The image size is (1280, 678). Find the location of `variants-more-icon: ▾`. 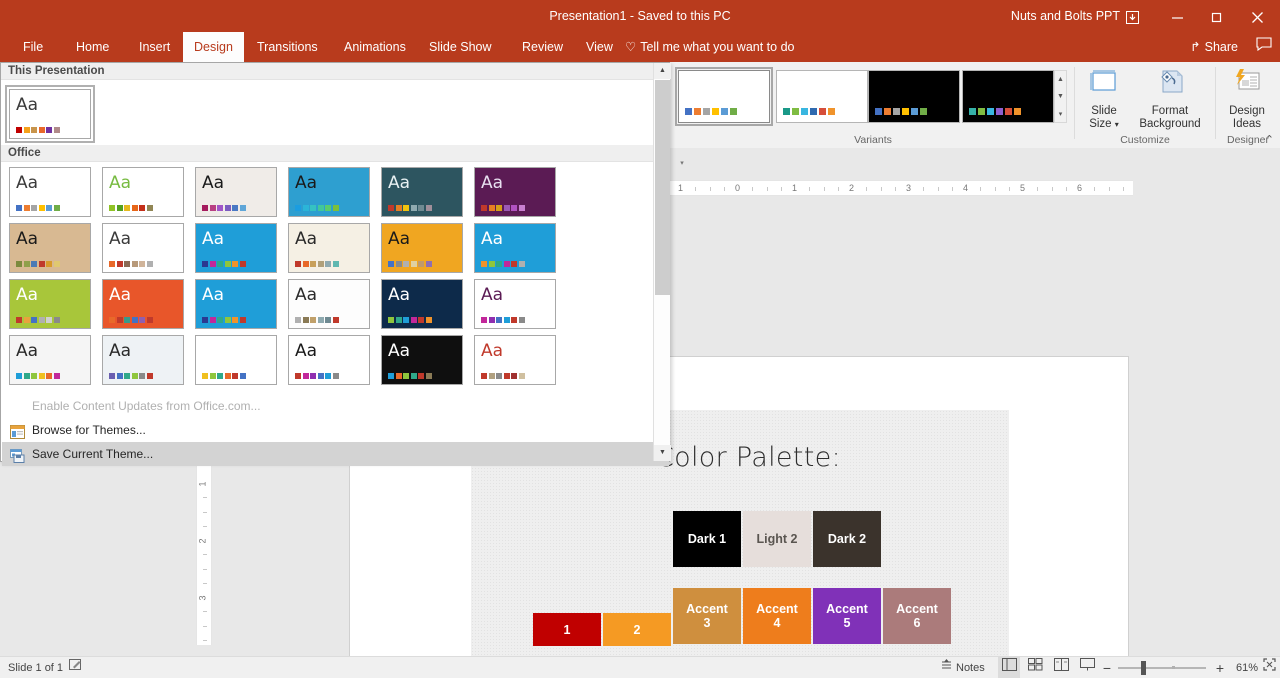

variants-more-icon: ▾ is located at coordinates (1060, 114).